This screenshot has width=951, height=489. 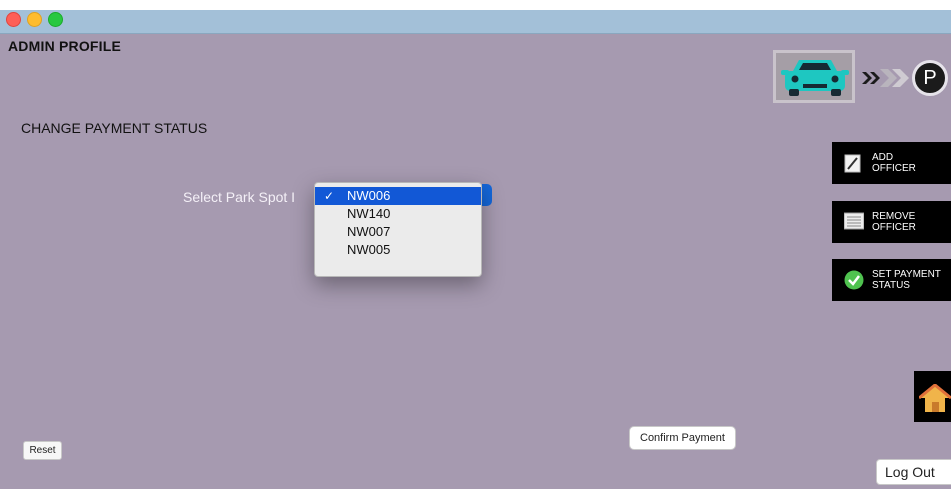 I want to click on list-icon, so click(x=854, y=221).